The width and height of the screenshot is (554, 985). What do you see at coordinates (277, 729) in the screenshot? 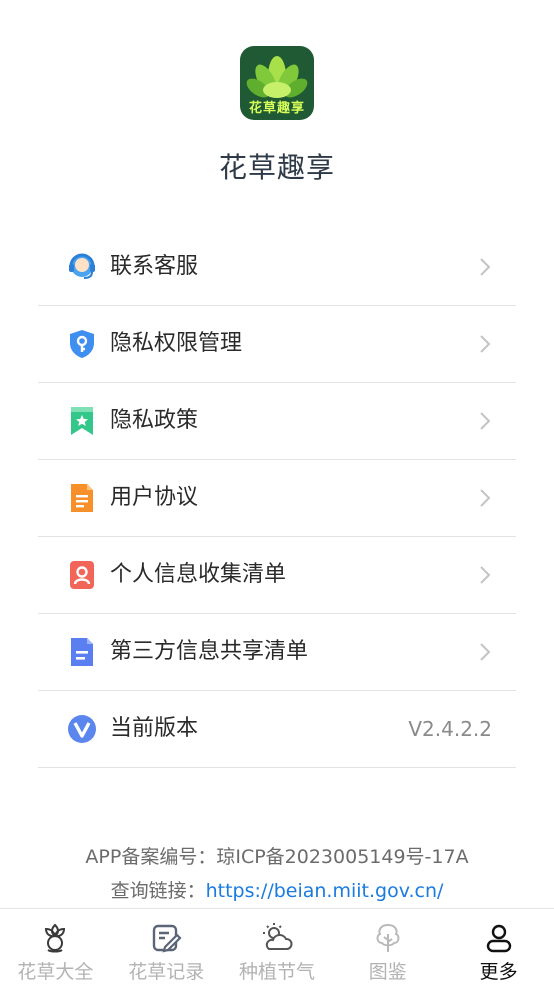
I see `menu-item-current-version: 当前版本 V2.4.2.2` at bounding box center [277, 729].